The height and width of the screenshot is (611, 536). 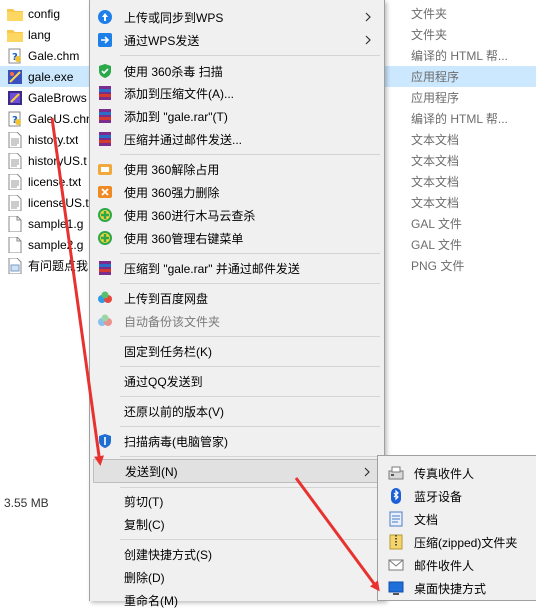 I want to click on file-name: license.txt, so click(x=55, y=181).